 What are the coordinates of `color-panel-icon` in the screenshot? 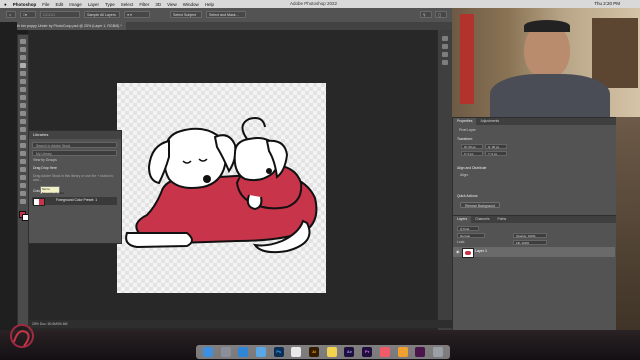 It's located at (445, 46).